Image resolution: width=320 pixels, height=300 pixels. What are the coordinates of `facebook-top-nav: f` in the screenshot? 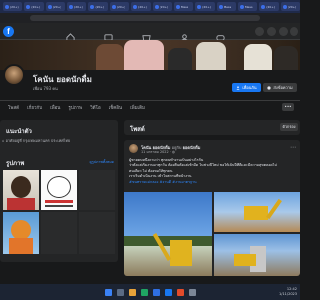 It's located at (150, 32).